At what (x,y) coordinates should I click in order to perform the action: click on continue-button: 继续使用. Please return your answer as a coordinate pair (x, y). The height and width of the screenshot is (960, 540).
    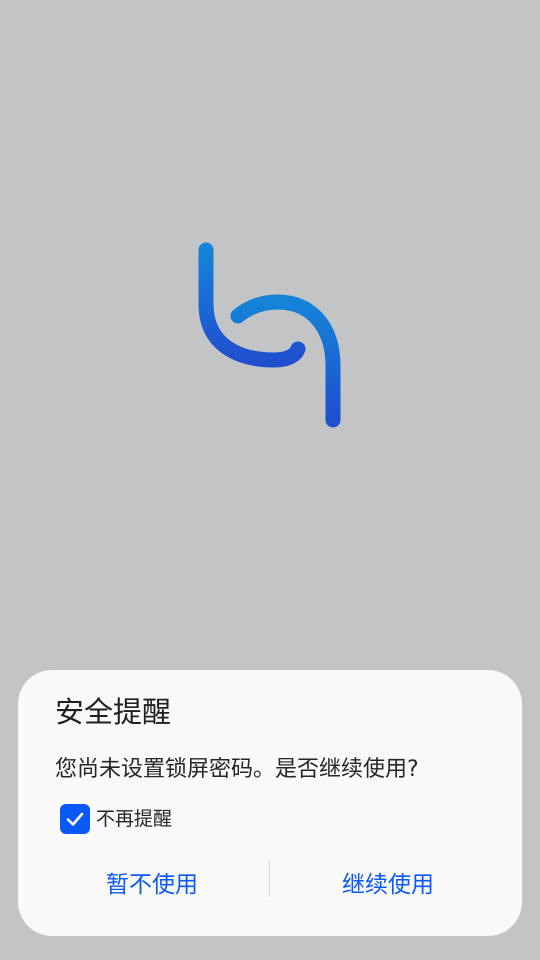
    Looking at the image, I should click on (388, 882).